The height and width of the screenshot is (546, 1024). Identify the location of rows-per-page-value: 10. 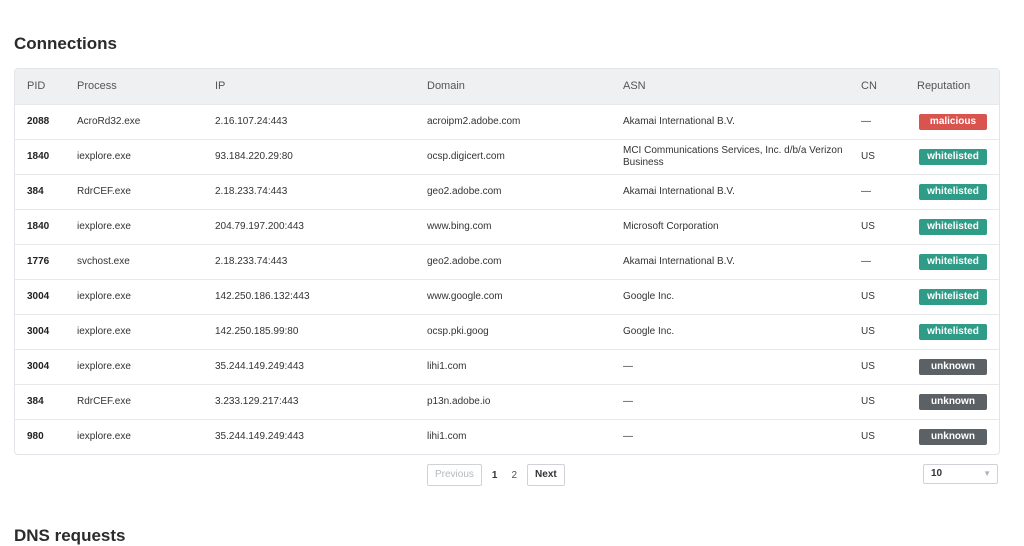
(937, 473).